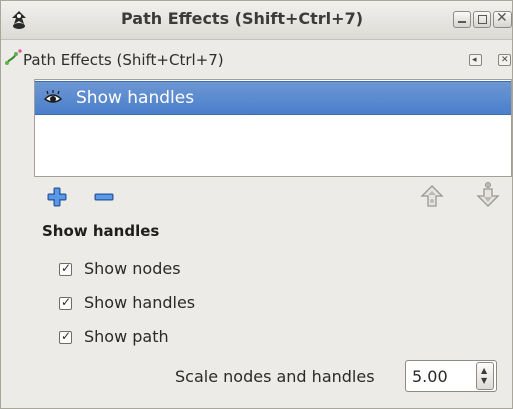 The height and width of the screenshot is (409, 513). What do you see at coordinates (242, 18) in the screenshot?
I see `window-title: Path Effects (Shift+Ctrl+7)` at bounding box center [242, 18].